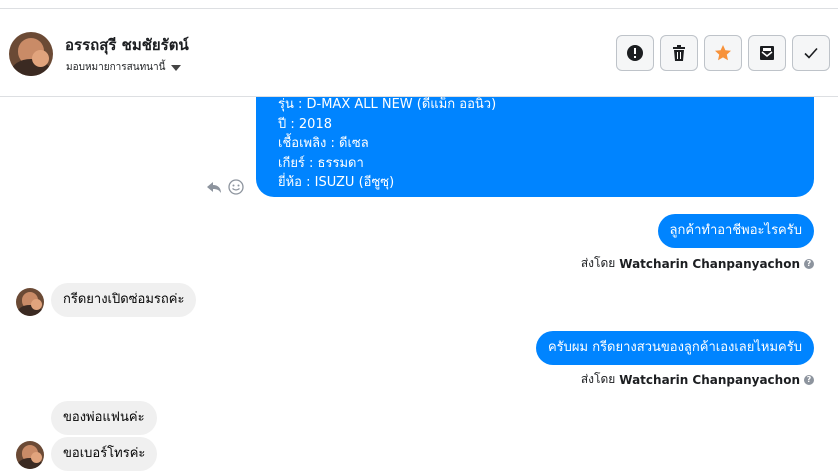 This screenshot has height=474, width=838. What do you see at coordinates (735, 231) in the screenshot?
I see `message-bubble-outgoing: ลูกค้าทำอาชีพอะไรครับ` at bounding box center [735, 231].